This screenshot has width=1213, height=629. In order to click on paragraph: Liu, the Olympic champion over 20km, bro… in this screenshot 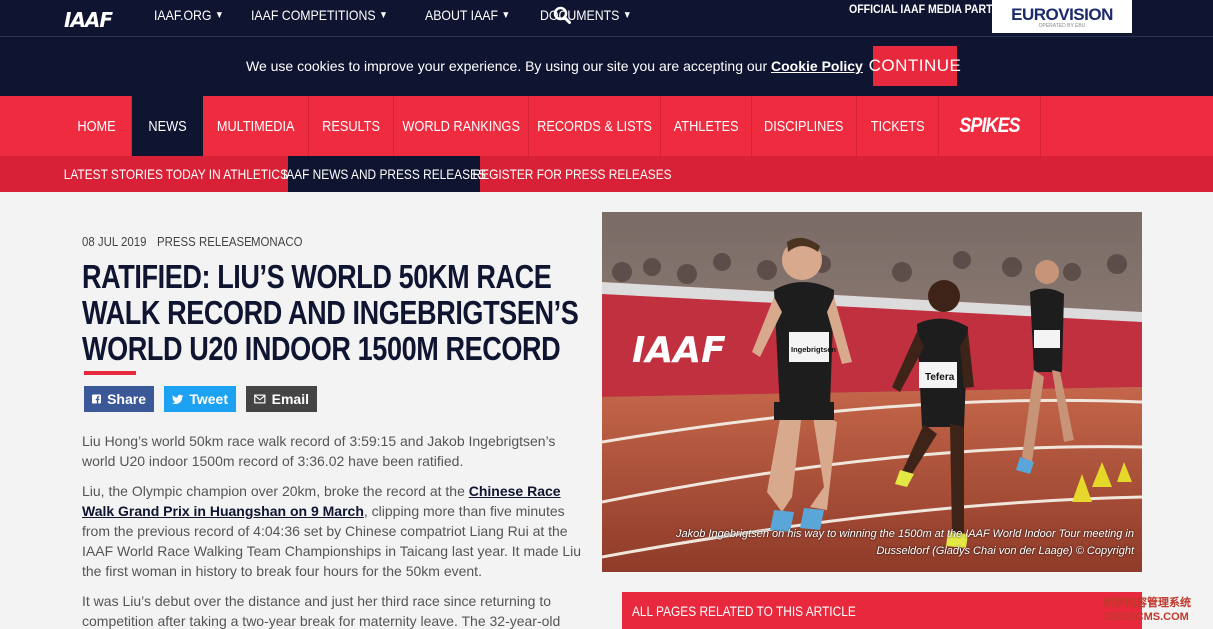, I will do `click(333, 531)`.